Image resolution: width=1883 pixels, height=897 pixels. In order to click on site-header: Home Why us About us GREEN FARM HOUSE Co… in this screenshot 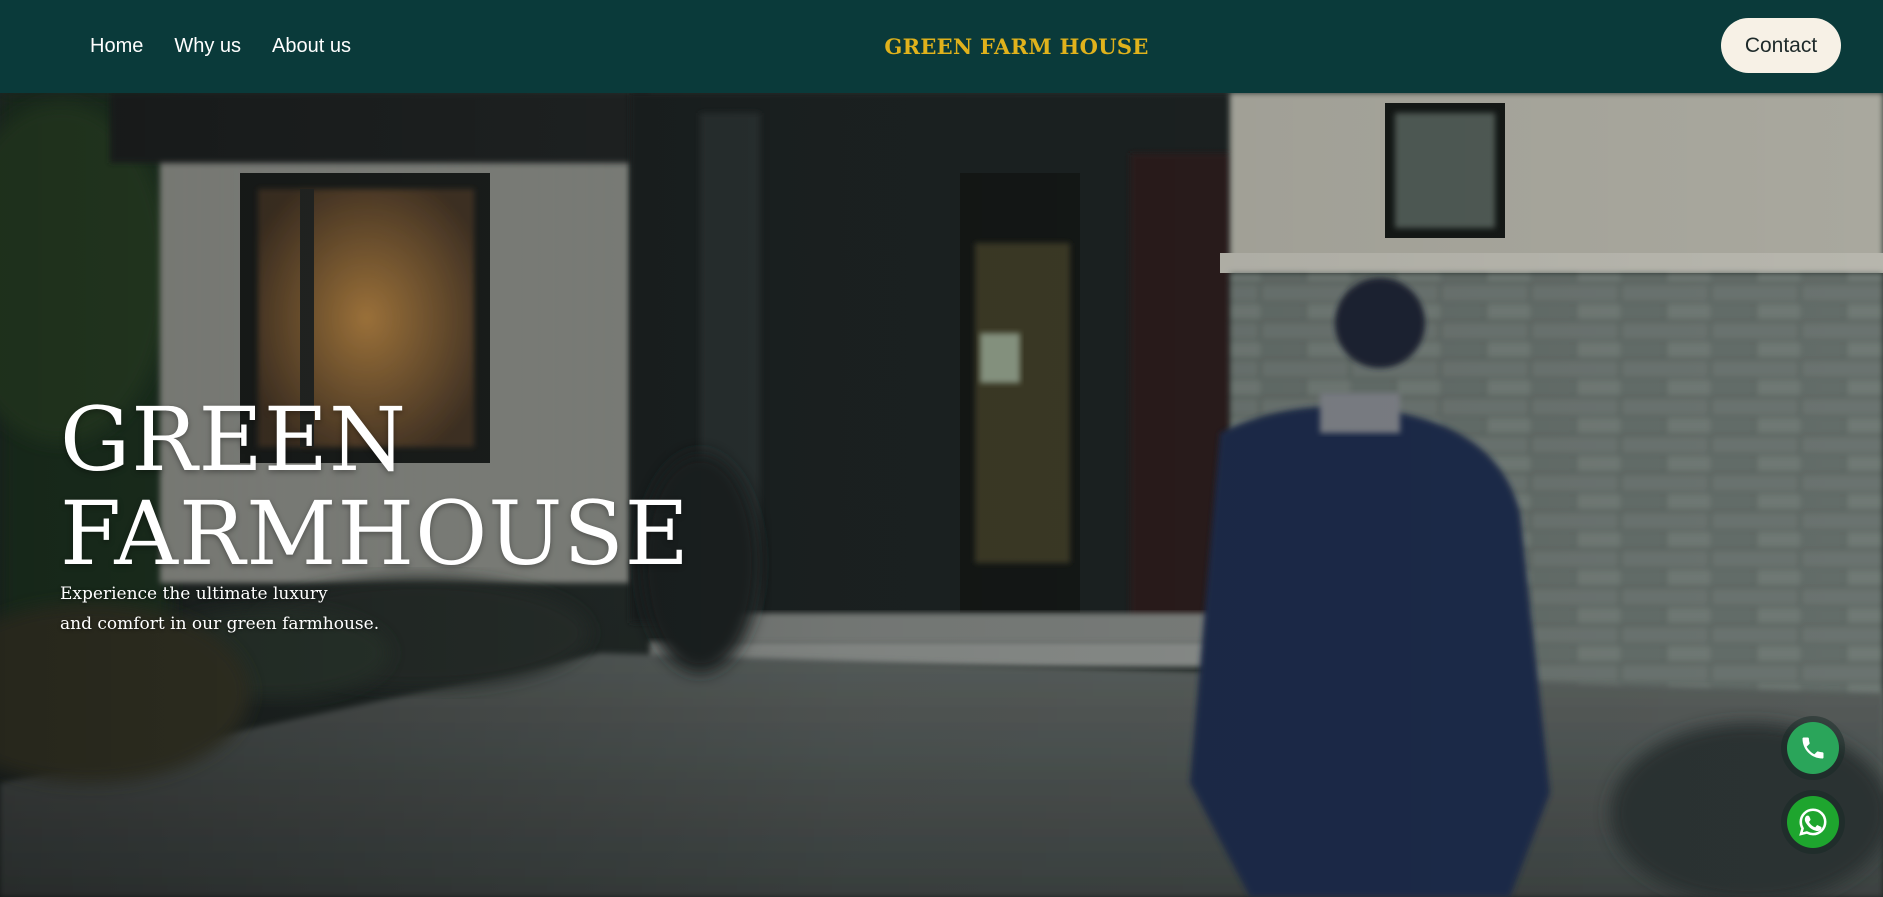, I will do `click(941, 46)`.